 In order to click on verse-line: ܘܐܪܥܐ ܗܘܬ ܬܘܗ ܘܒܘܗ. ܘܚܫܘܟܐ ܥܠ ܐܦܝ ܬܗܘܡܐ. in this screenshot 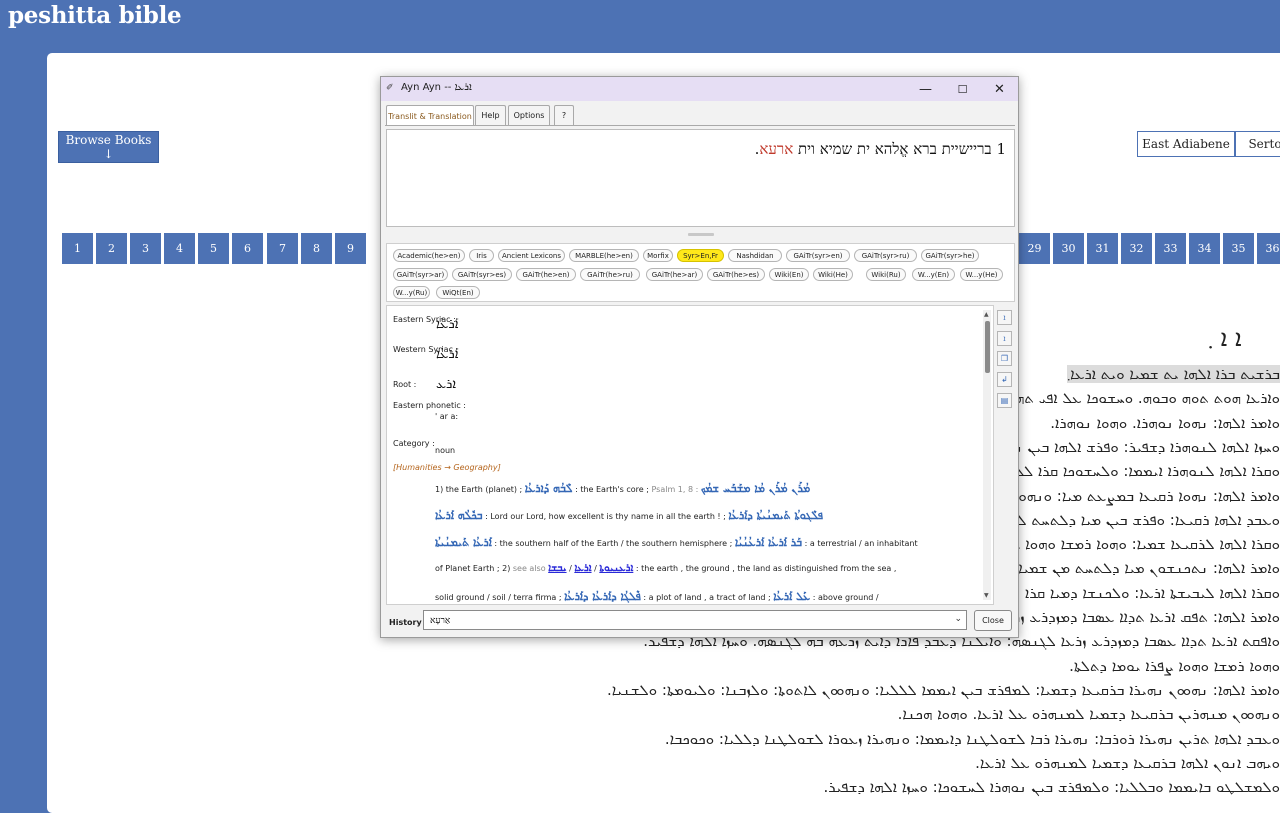, I will do `click(1133, 398)`.